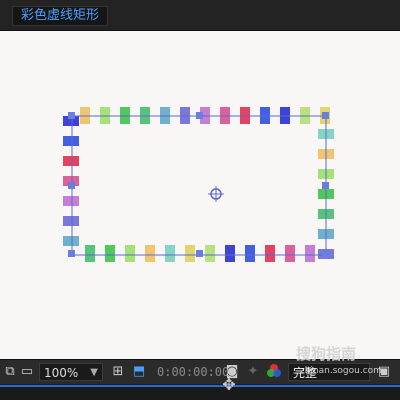 The image size is (400, 400). Describe the element at coordinates (193, 372) in the screenshot. I see `current-time: 0:00:00:00` at that location.